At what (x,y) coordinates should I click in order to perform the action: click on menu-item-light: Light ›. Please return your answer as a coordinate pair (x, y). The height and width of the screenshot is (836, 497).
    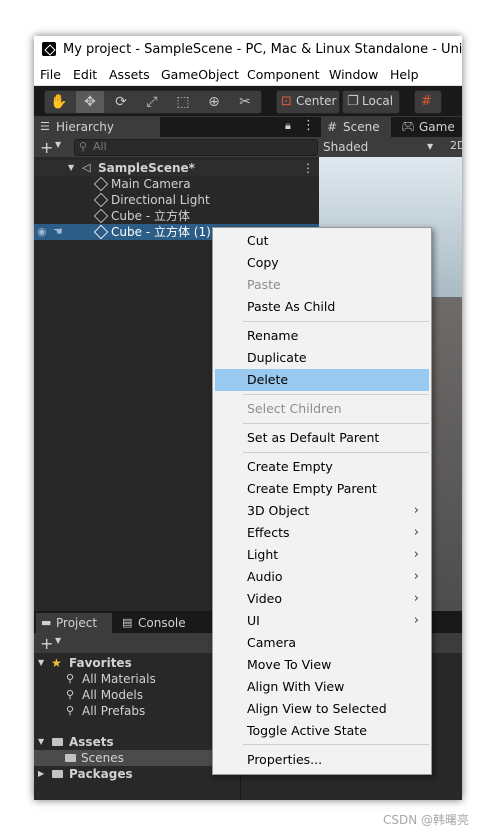
    Looking at the image, I should click on (322, 555).